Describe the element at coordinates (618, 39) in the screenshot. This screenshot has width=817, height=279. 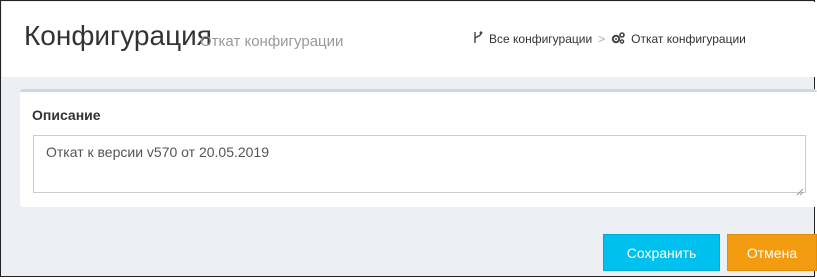
I see `gears-icon` at that location.